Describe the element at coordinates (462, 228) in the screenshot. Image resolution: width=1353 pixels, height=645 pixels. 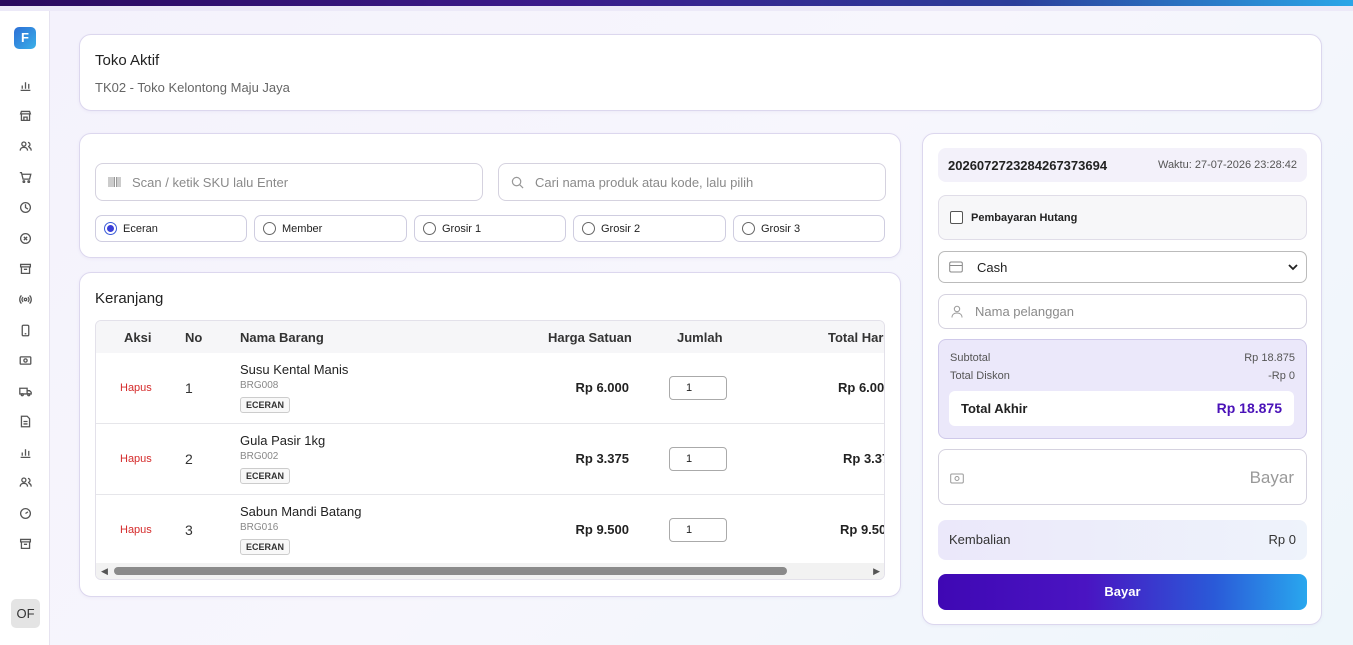
I see `price-mode-label: Grosir 1` at that location.